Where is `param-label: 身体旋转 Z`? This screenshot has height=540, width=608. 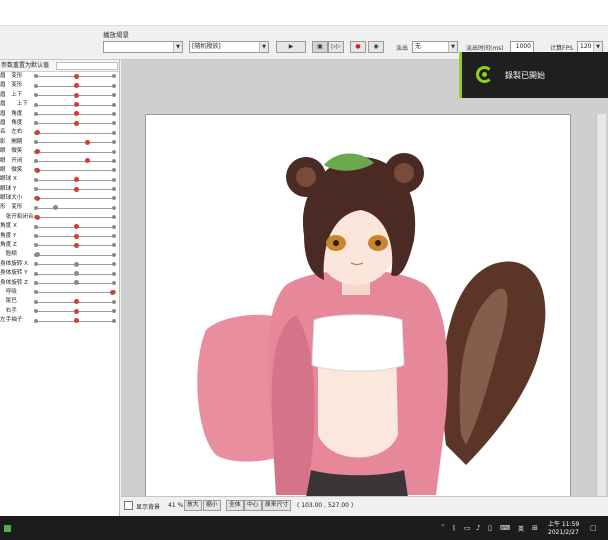 param-label: 身体旋转 Z is located at coordinates (14, 282).